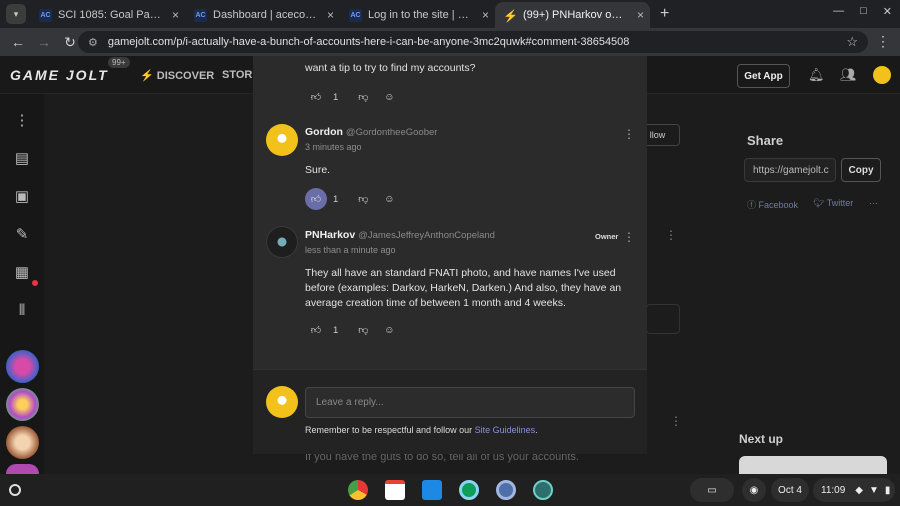 This screenshot has height=506, width=900. Describe the element at coordinates (177, 75) in the screenshot. I see `nav-discover: ⚡ DISCOVER` at that location.